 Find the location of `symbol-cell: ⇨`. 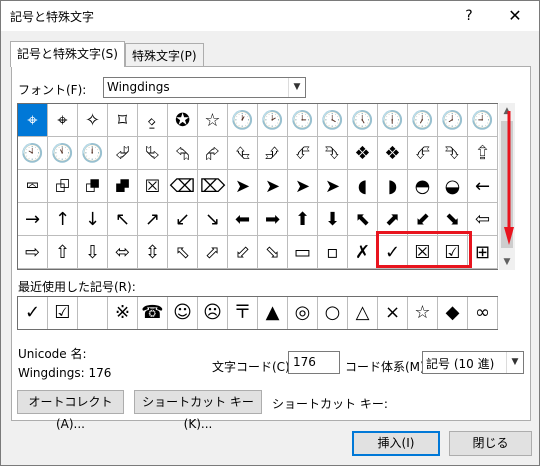

symbol-cell: ⇨ is located at coordinates (33, 252).